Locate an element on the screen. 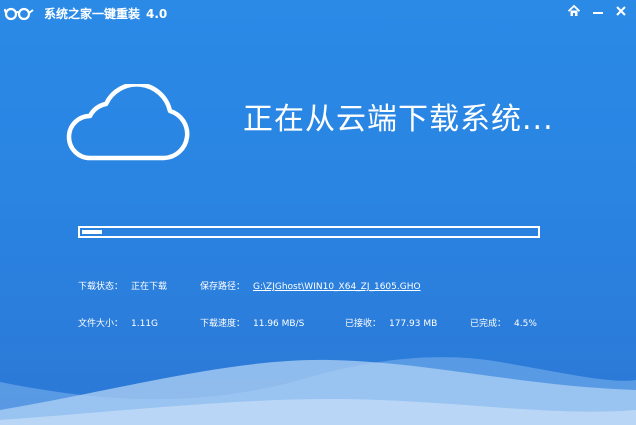 The image size is (636, 425). save-path-label: 保存路径： is located at coordinates (223, 287).